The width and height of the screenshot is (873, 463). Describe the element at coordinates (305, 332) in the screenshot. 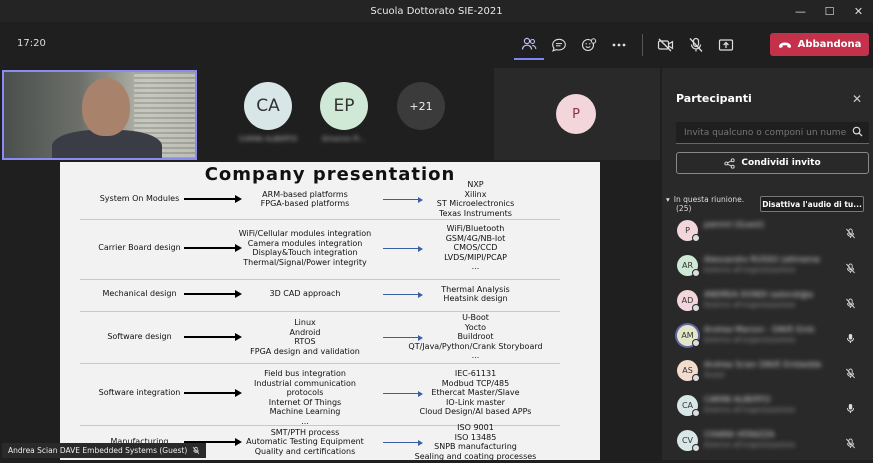

I see `slide-capability-line: Android` at that location.